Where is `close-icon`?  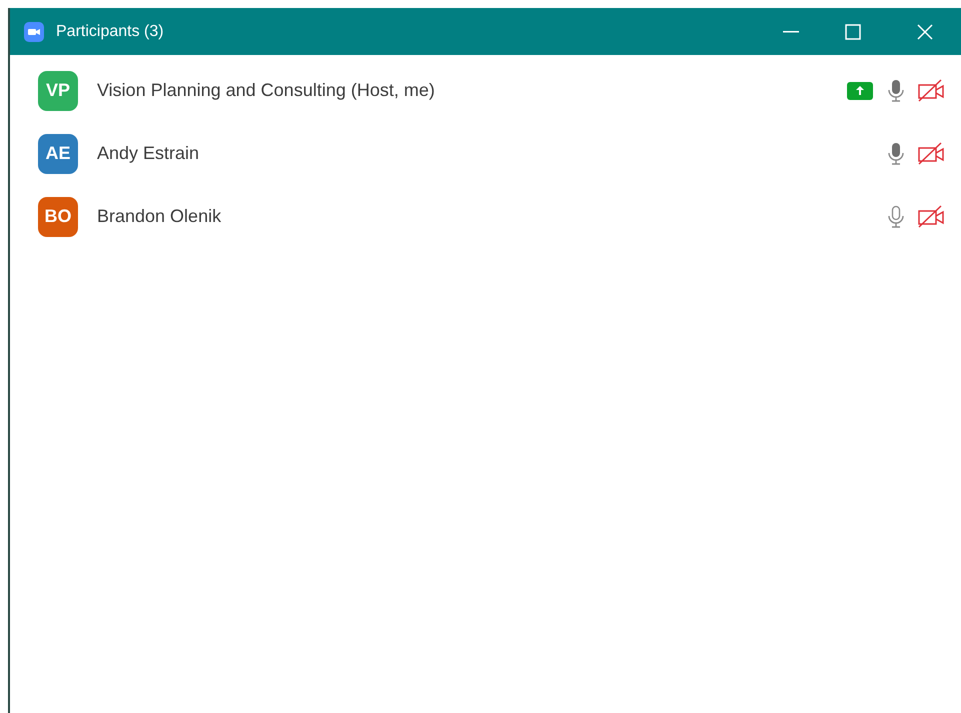
close-icon is located at coordinates (925, 32).